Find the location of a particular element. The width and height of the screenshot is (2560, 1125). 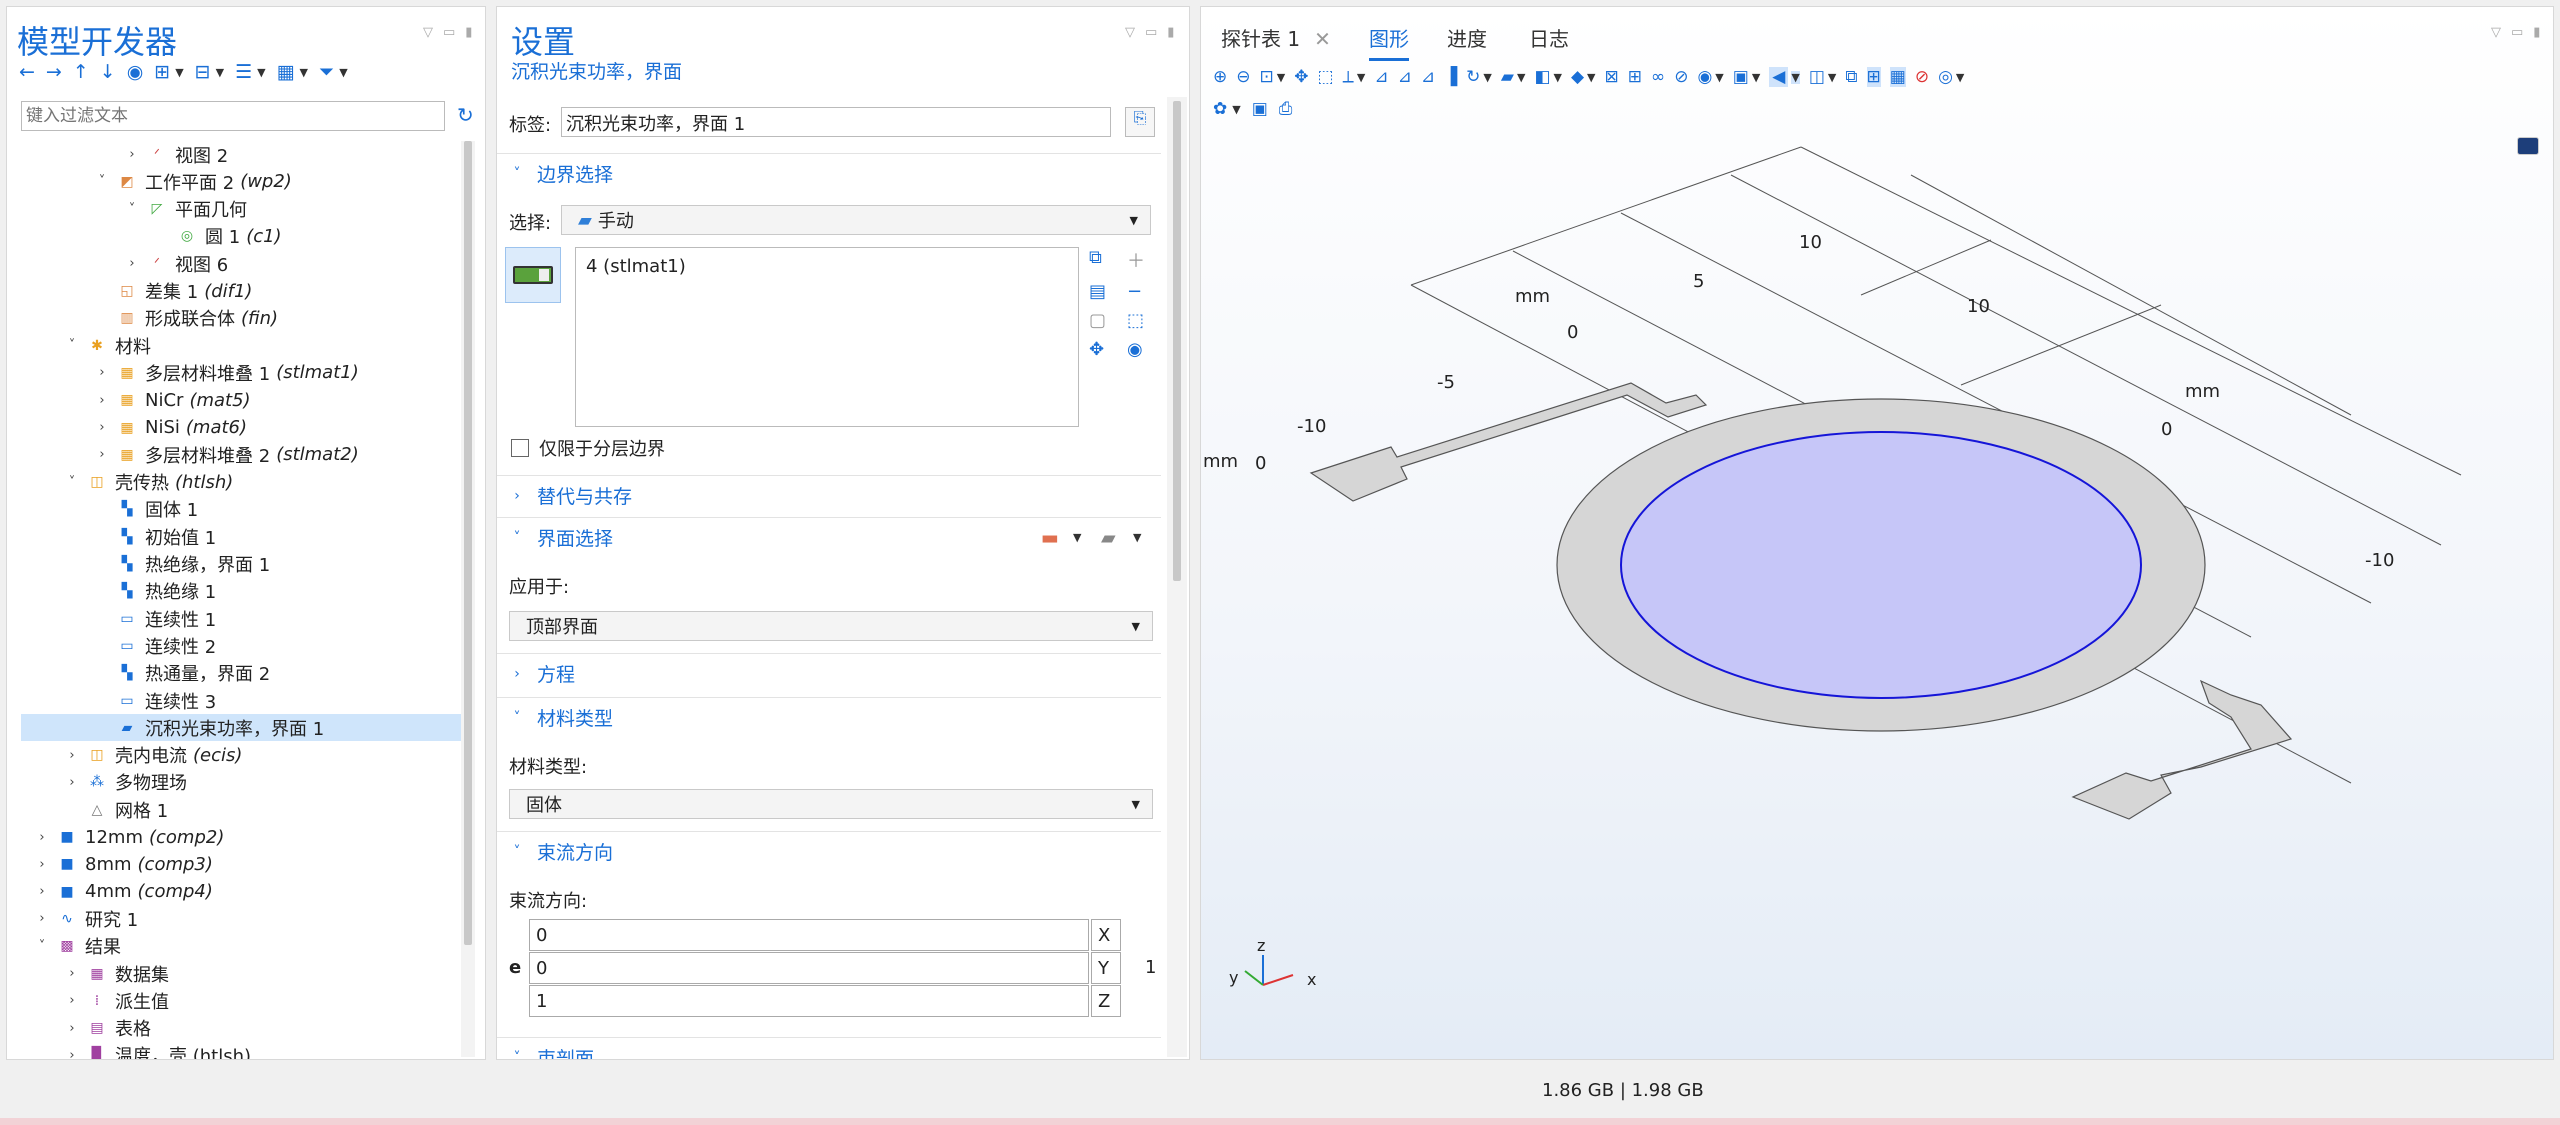

apply-to-combo: 顶部界面 ▼ is located at coordinates (831, 626).